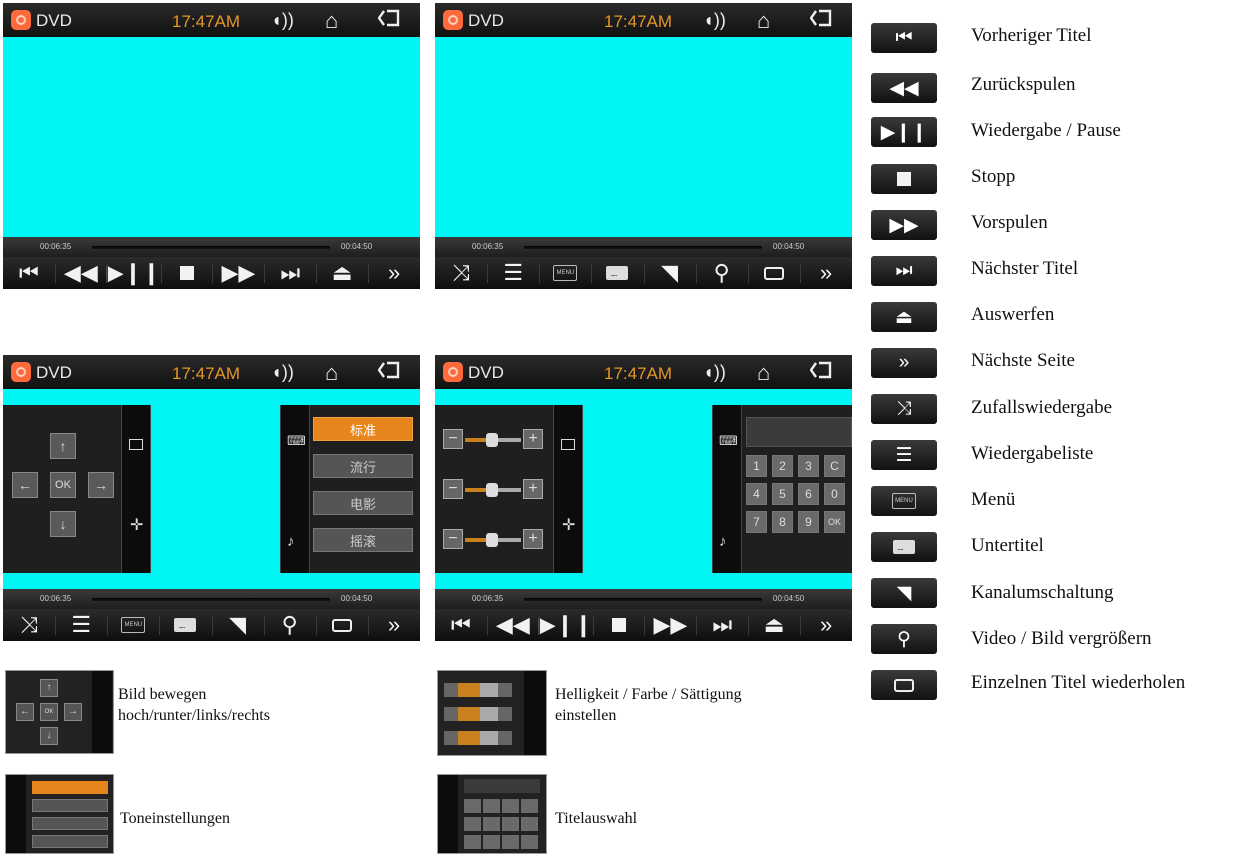 This screenshot has height=854, width=1250. Describe the element at coordinates (756, 466) in the screenshot. I see `numpad-key: 1` at that location.